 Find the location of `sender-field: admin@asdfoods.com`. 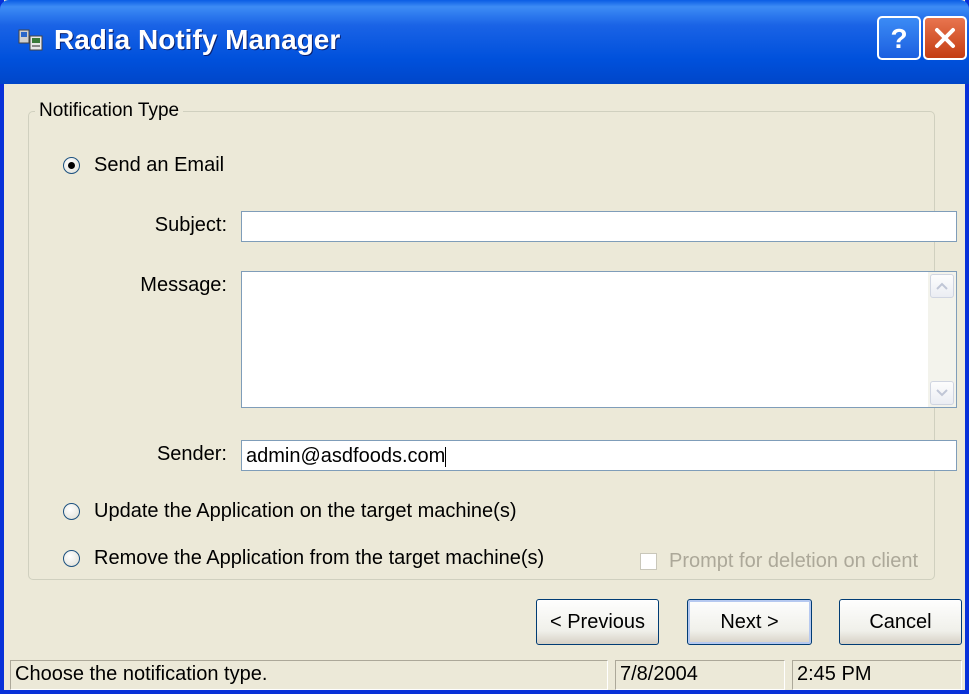

sender-field: admin@asdfoods.com is located at coordinates (599, 455).